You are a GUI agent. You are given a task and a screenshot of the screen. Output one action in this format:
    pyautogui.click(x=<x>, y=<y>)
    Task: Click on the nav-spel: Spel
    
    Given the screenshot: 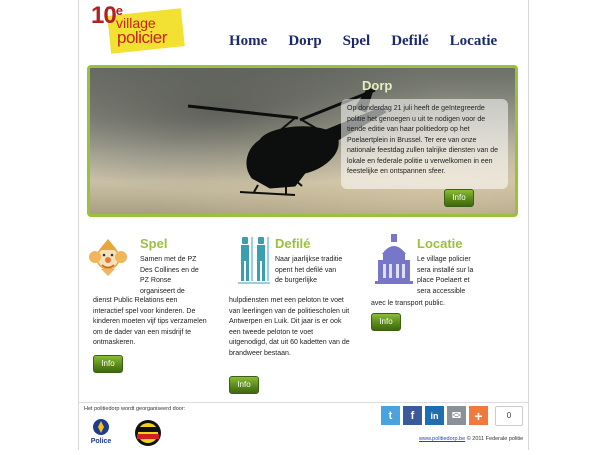 What is the action you would take?
    pyautogui.click(x=357, y=41)
    